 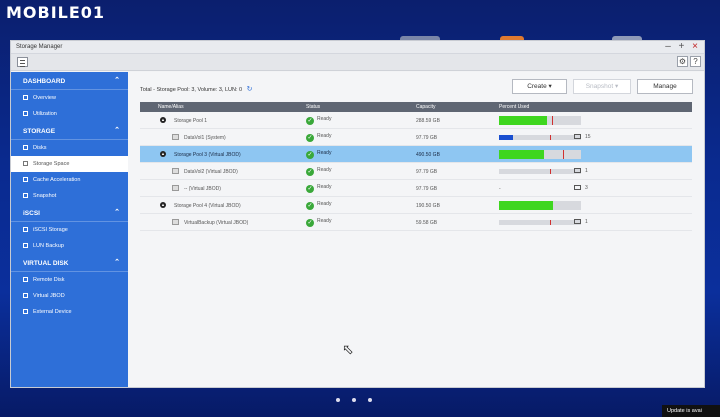 I want to click on update-notification: Update is avai, so click(x=691, y=411).